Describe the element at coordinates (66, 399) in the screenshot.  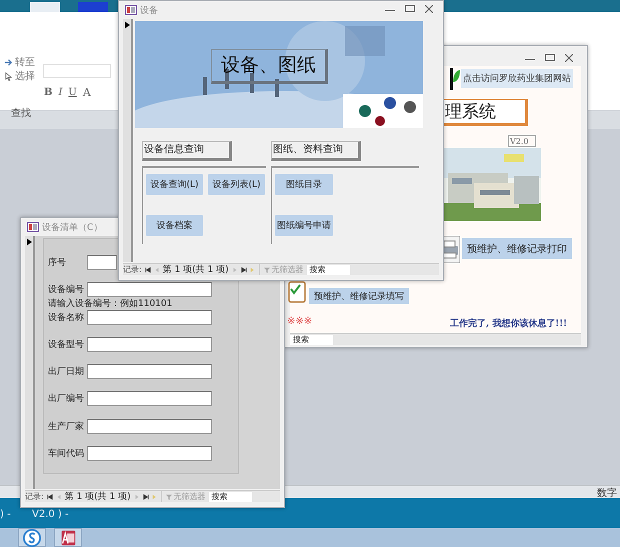
I see `field-label: 出厂编号` at that location.